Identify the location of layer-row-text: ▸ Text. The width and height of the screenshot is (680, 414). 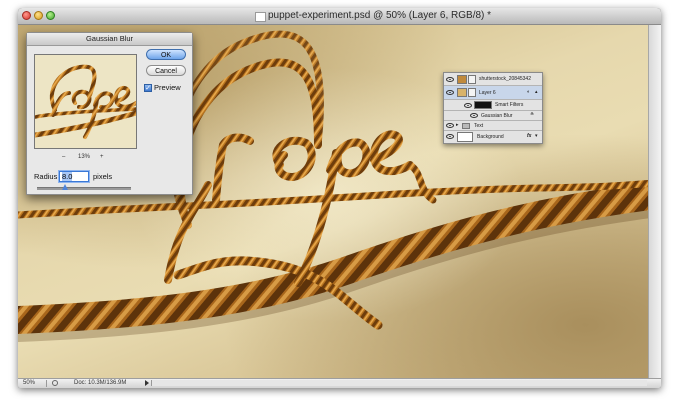
(493, 126).